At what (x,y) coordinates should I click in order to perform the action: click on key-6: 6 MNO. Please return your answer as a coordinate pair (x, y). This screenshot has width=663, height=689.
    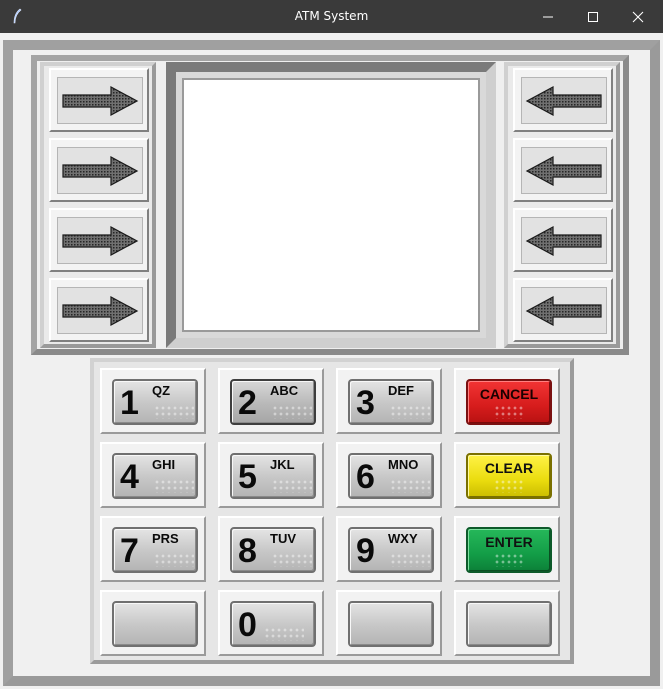
    Looking at the image, I should click on (389, 475).